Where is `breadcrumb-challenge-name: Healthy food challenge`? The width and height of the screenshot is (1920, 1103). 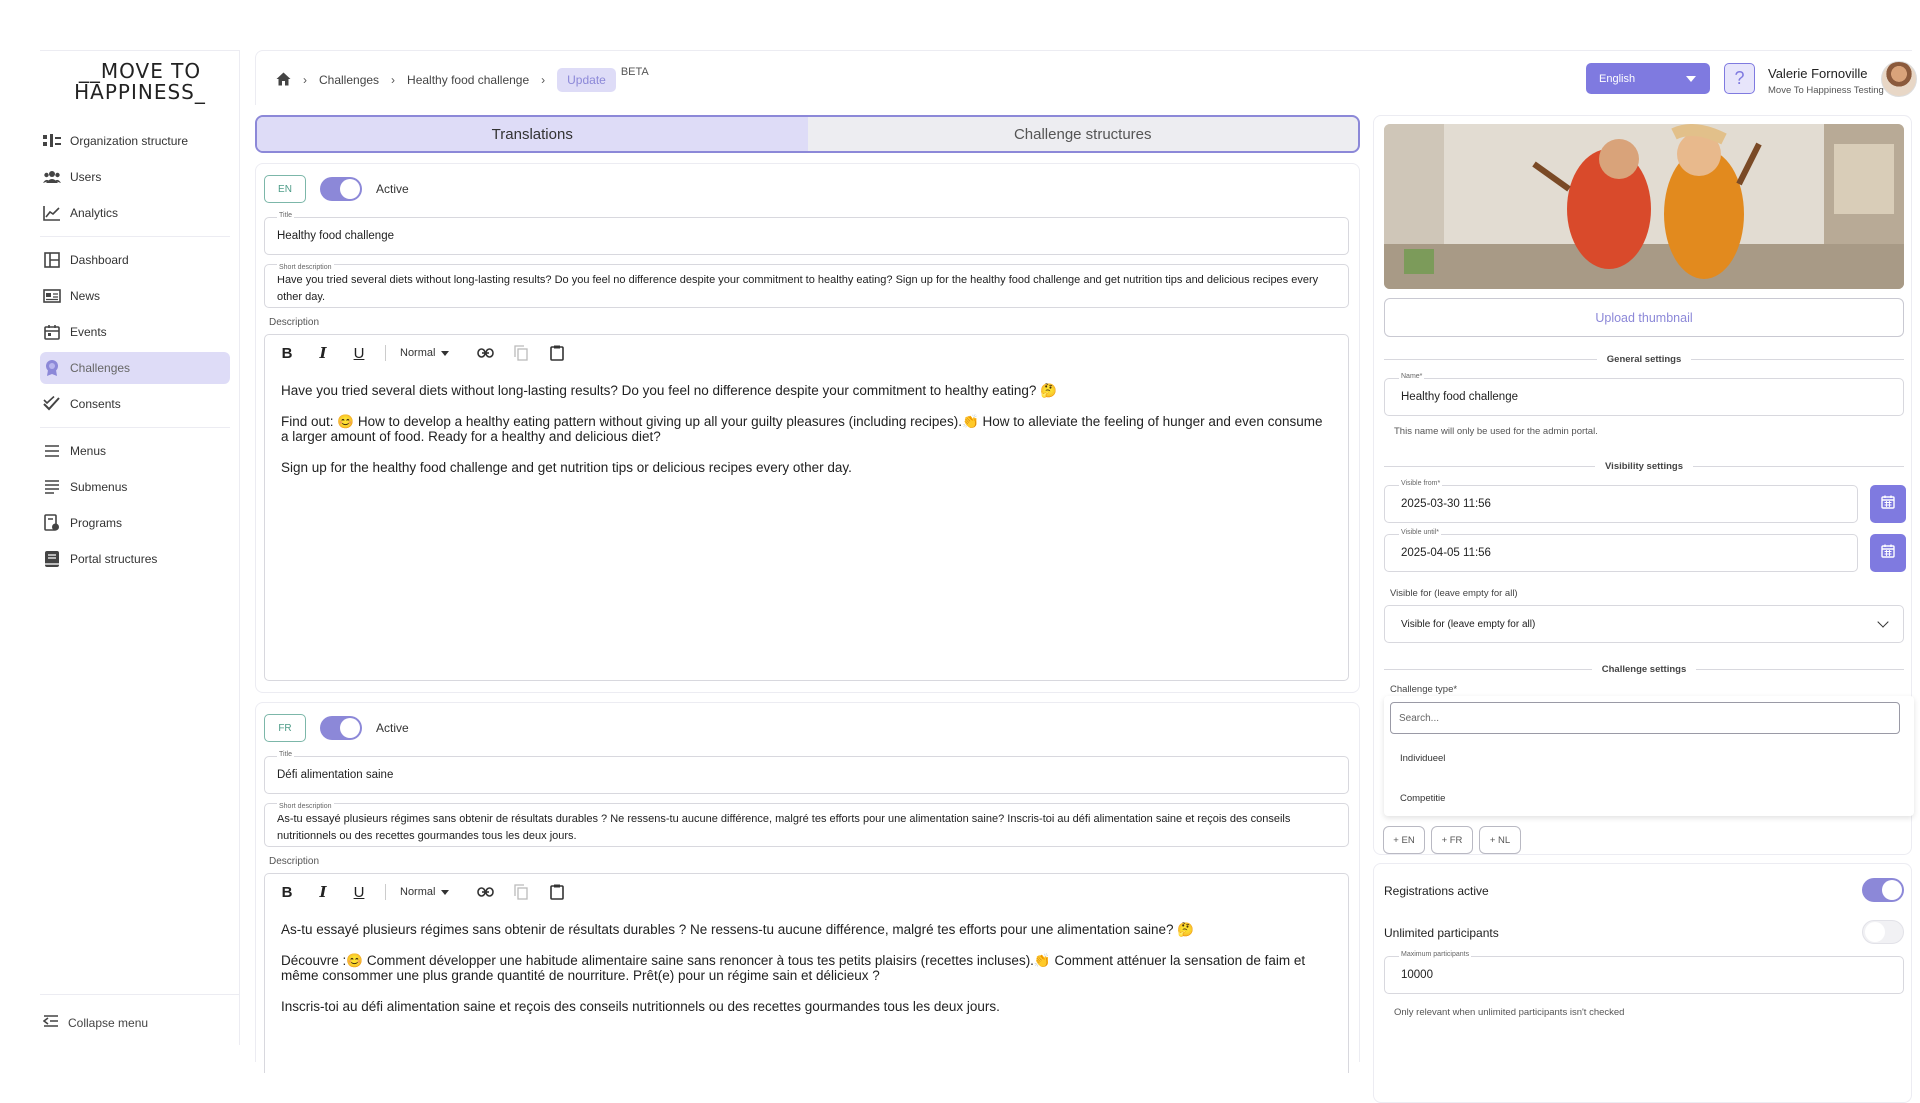
breadcrumb-challenge-name: Healthy food challenge is located at coordinates (468, 80).